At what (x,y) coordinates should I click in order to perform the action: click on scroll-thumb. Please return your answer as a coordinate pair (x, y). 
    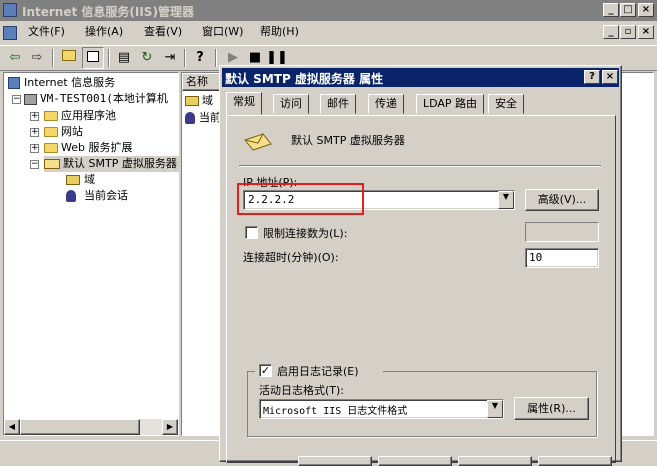
    Looking at the image, I should click on (80, 427).